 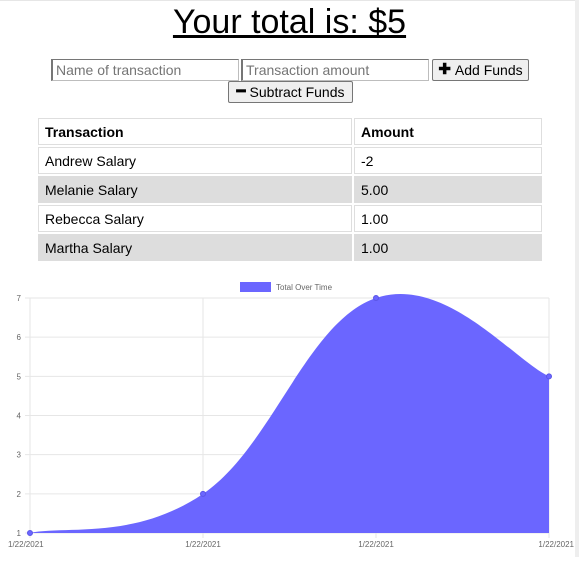 What do you see at coordinates (448, 131) in the screenshot?
I see `header-amount: Amount` at bounding box center [448, 131].